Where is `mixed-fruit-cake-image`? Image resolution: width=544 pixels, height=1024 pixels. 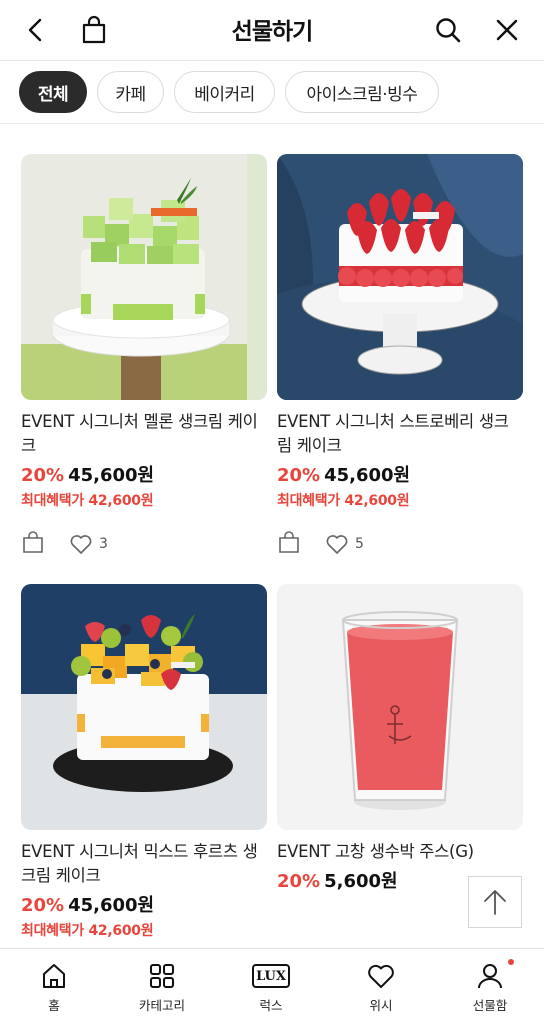 mixed-fruit-cake-image is located at coordinates (144, 707).